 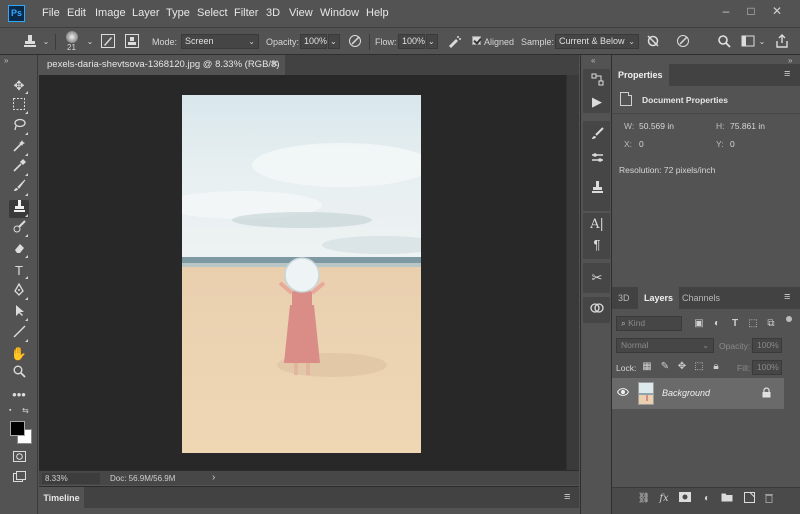 I want to click on history-brush-tool-icon, so click(x=19, y=229).